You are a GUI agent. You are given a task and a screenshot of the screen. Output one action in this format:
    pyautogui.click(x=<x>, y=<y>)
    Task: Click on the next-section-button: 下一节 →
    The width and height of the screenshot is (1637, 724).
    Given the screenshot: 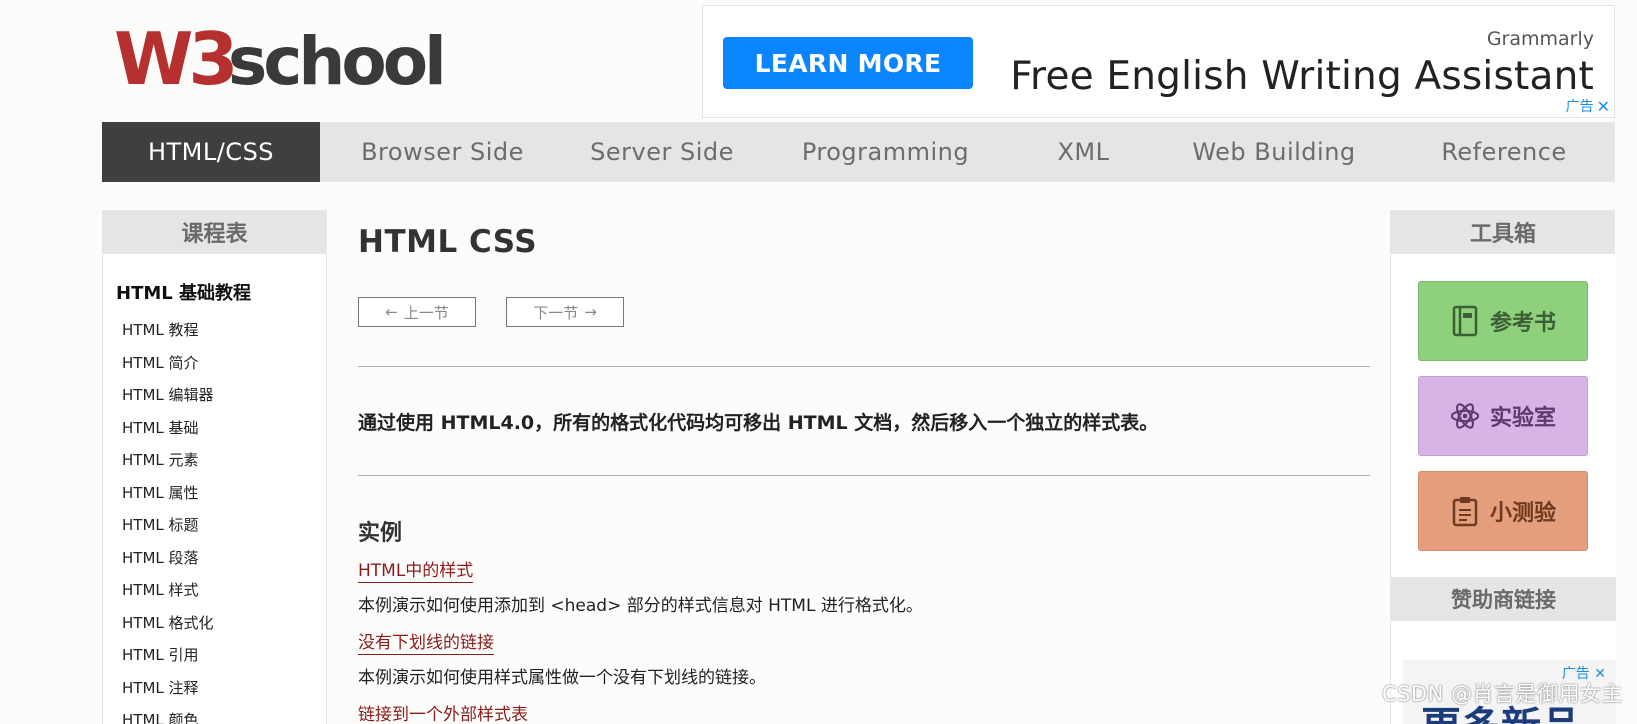 What is the action you would take?
    pyautogui.click(x=565, y=312)
    